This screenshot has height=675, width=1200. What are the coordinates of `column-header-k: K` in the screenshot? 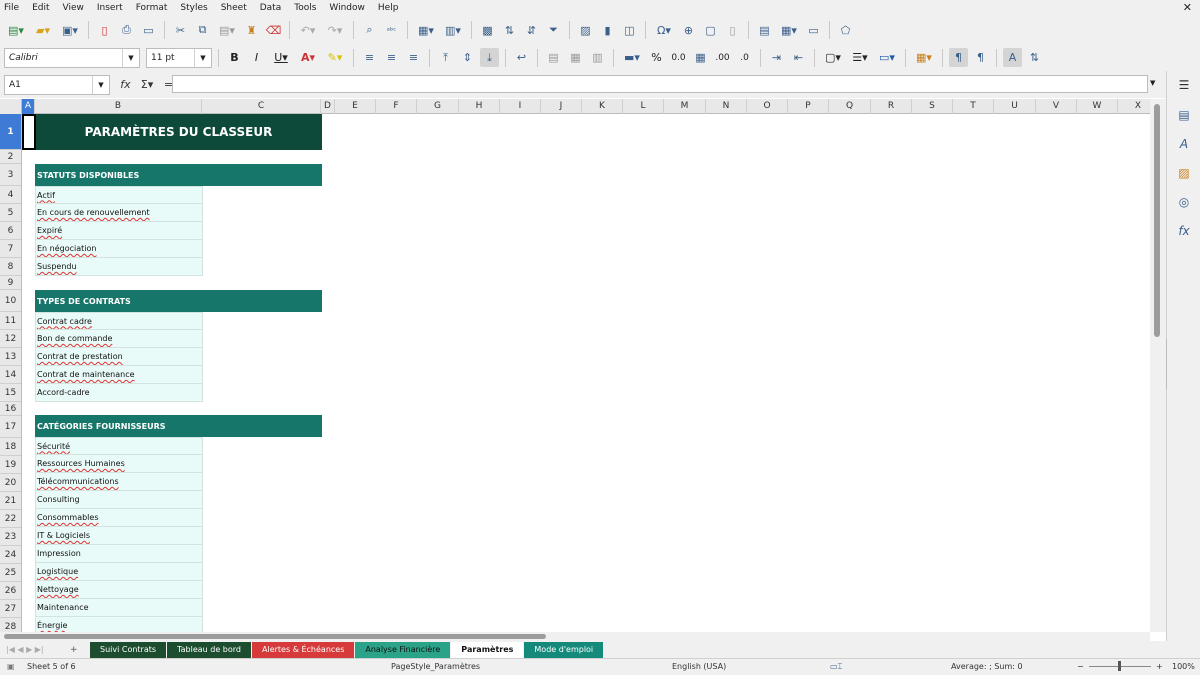 It's located at (602, 106).